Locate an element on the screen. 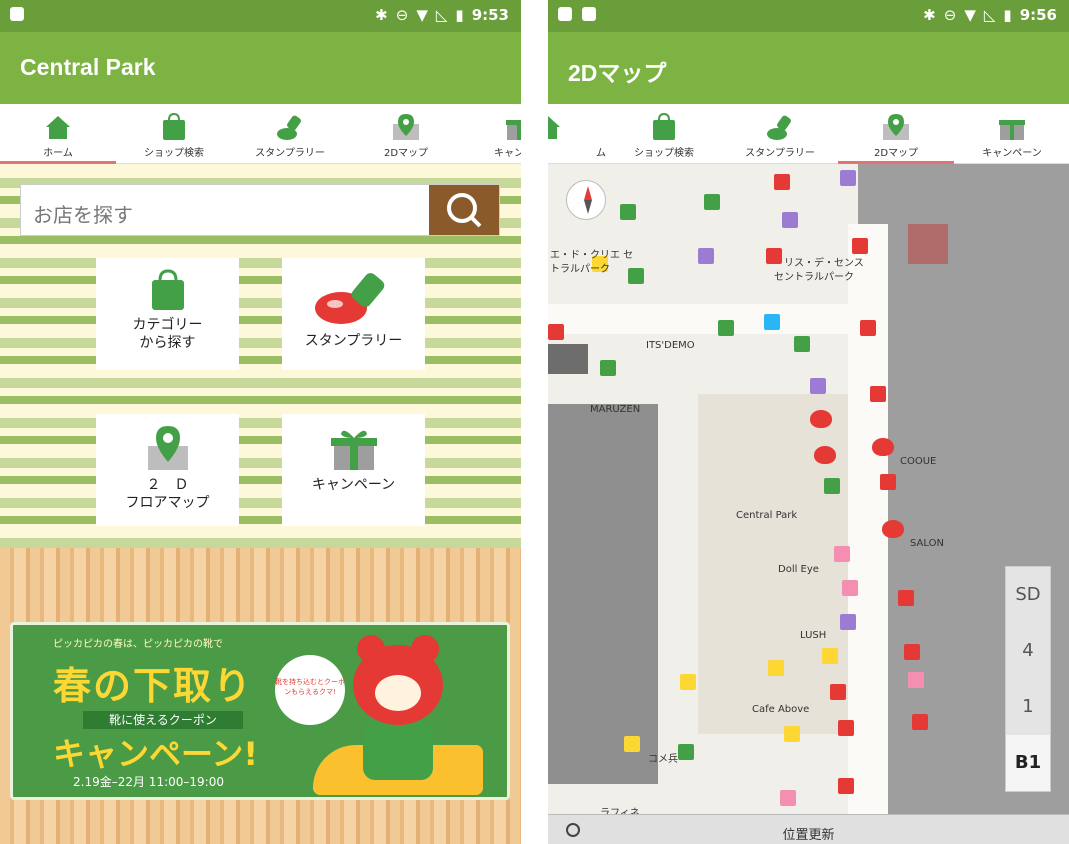  shop-search-field: お店を探す is located at coordinates (260, 210).